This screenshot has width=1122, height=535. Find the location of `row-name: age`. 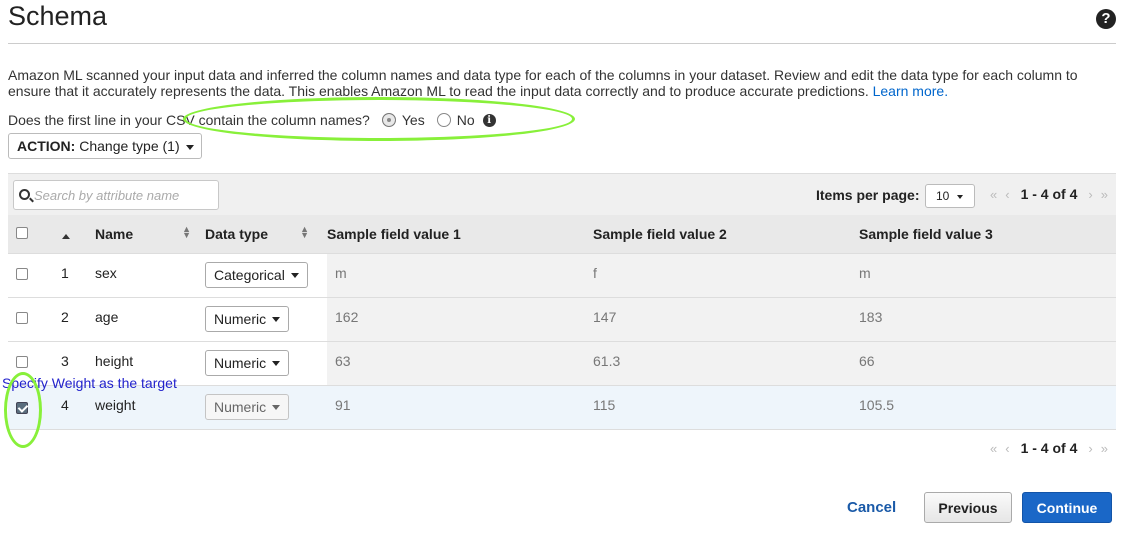

row-name: age is located at coordinates (150, 319).